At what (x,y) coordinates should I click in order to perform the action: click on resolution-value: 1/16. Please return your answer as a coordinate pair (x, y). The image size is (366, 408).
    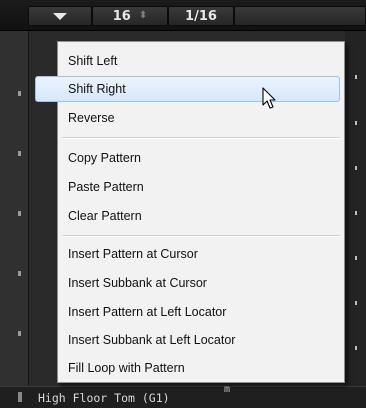
    Looking at the image, I should click on (201, 16).